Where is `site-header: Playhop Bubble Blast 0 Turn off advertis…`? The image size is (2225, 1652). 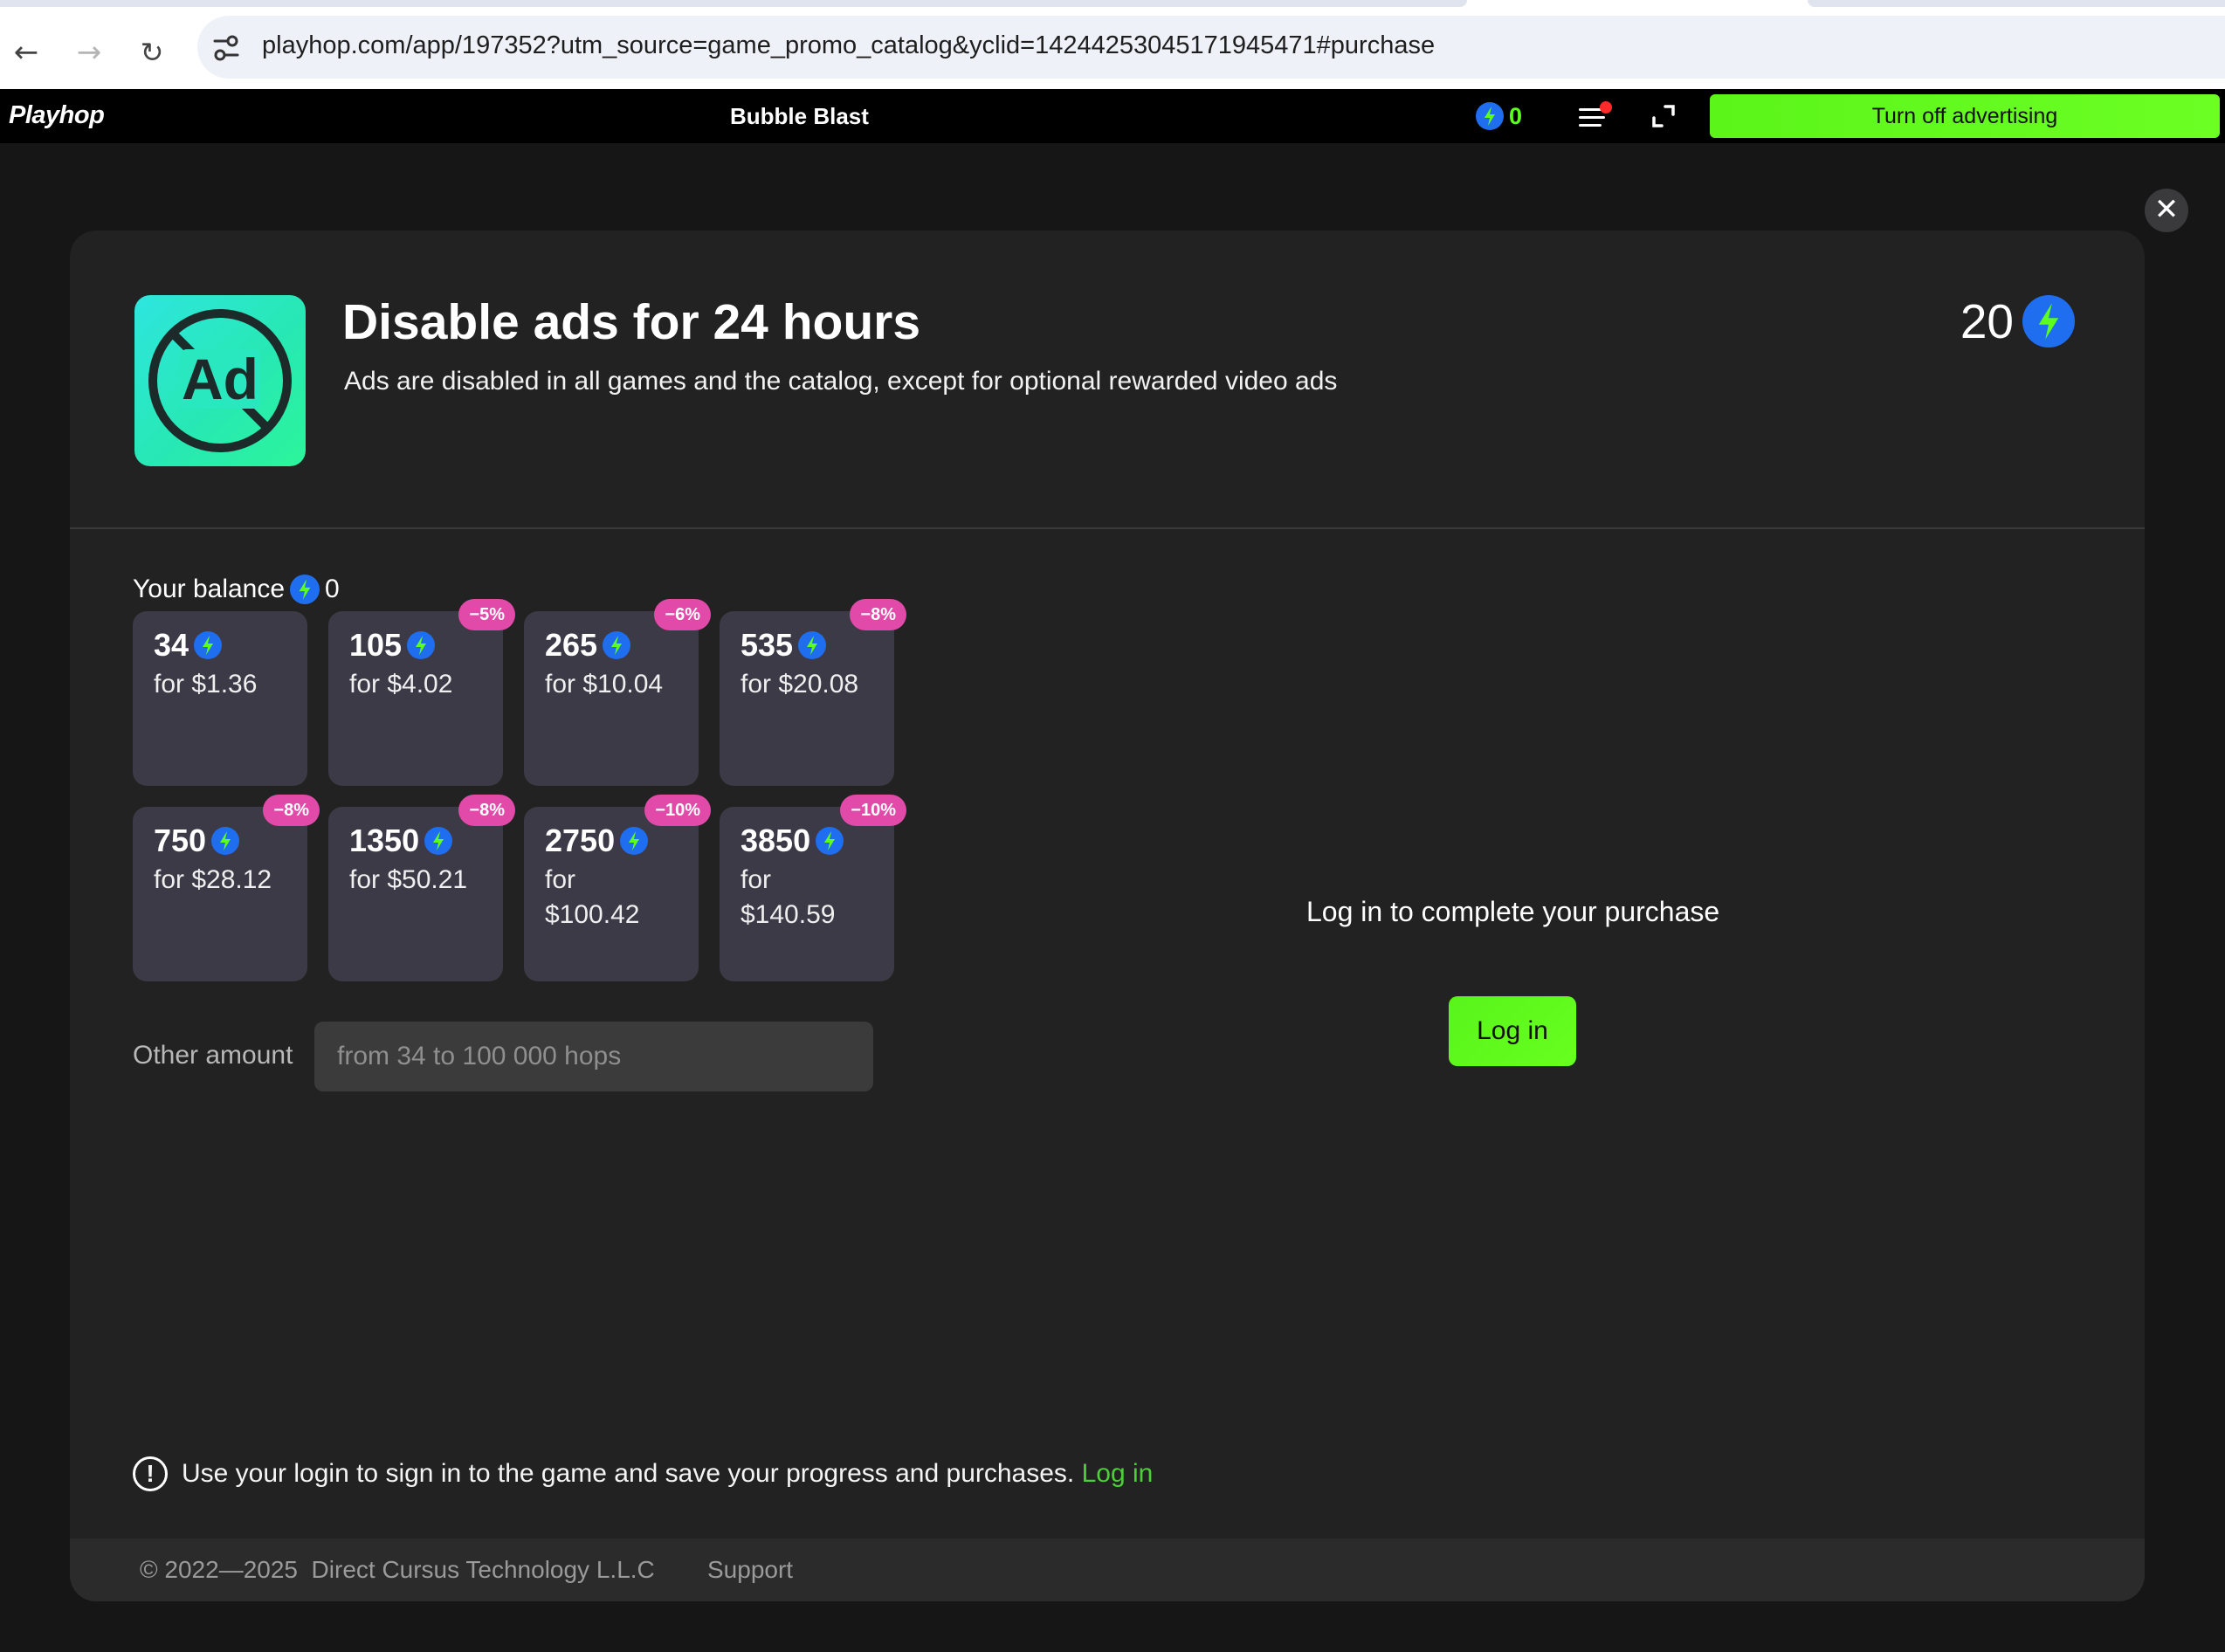 site-header: Playhop Bubble Blast 0 Turn off advertis… is located at coordinates (1112, 116).